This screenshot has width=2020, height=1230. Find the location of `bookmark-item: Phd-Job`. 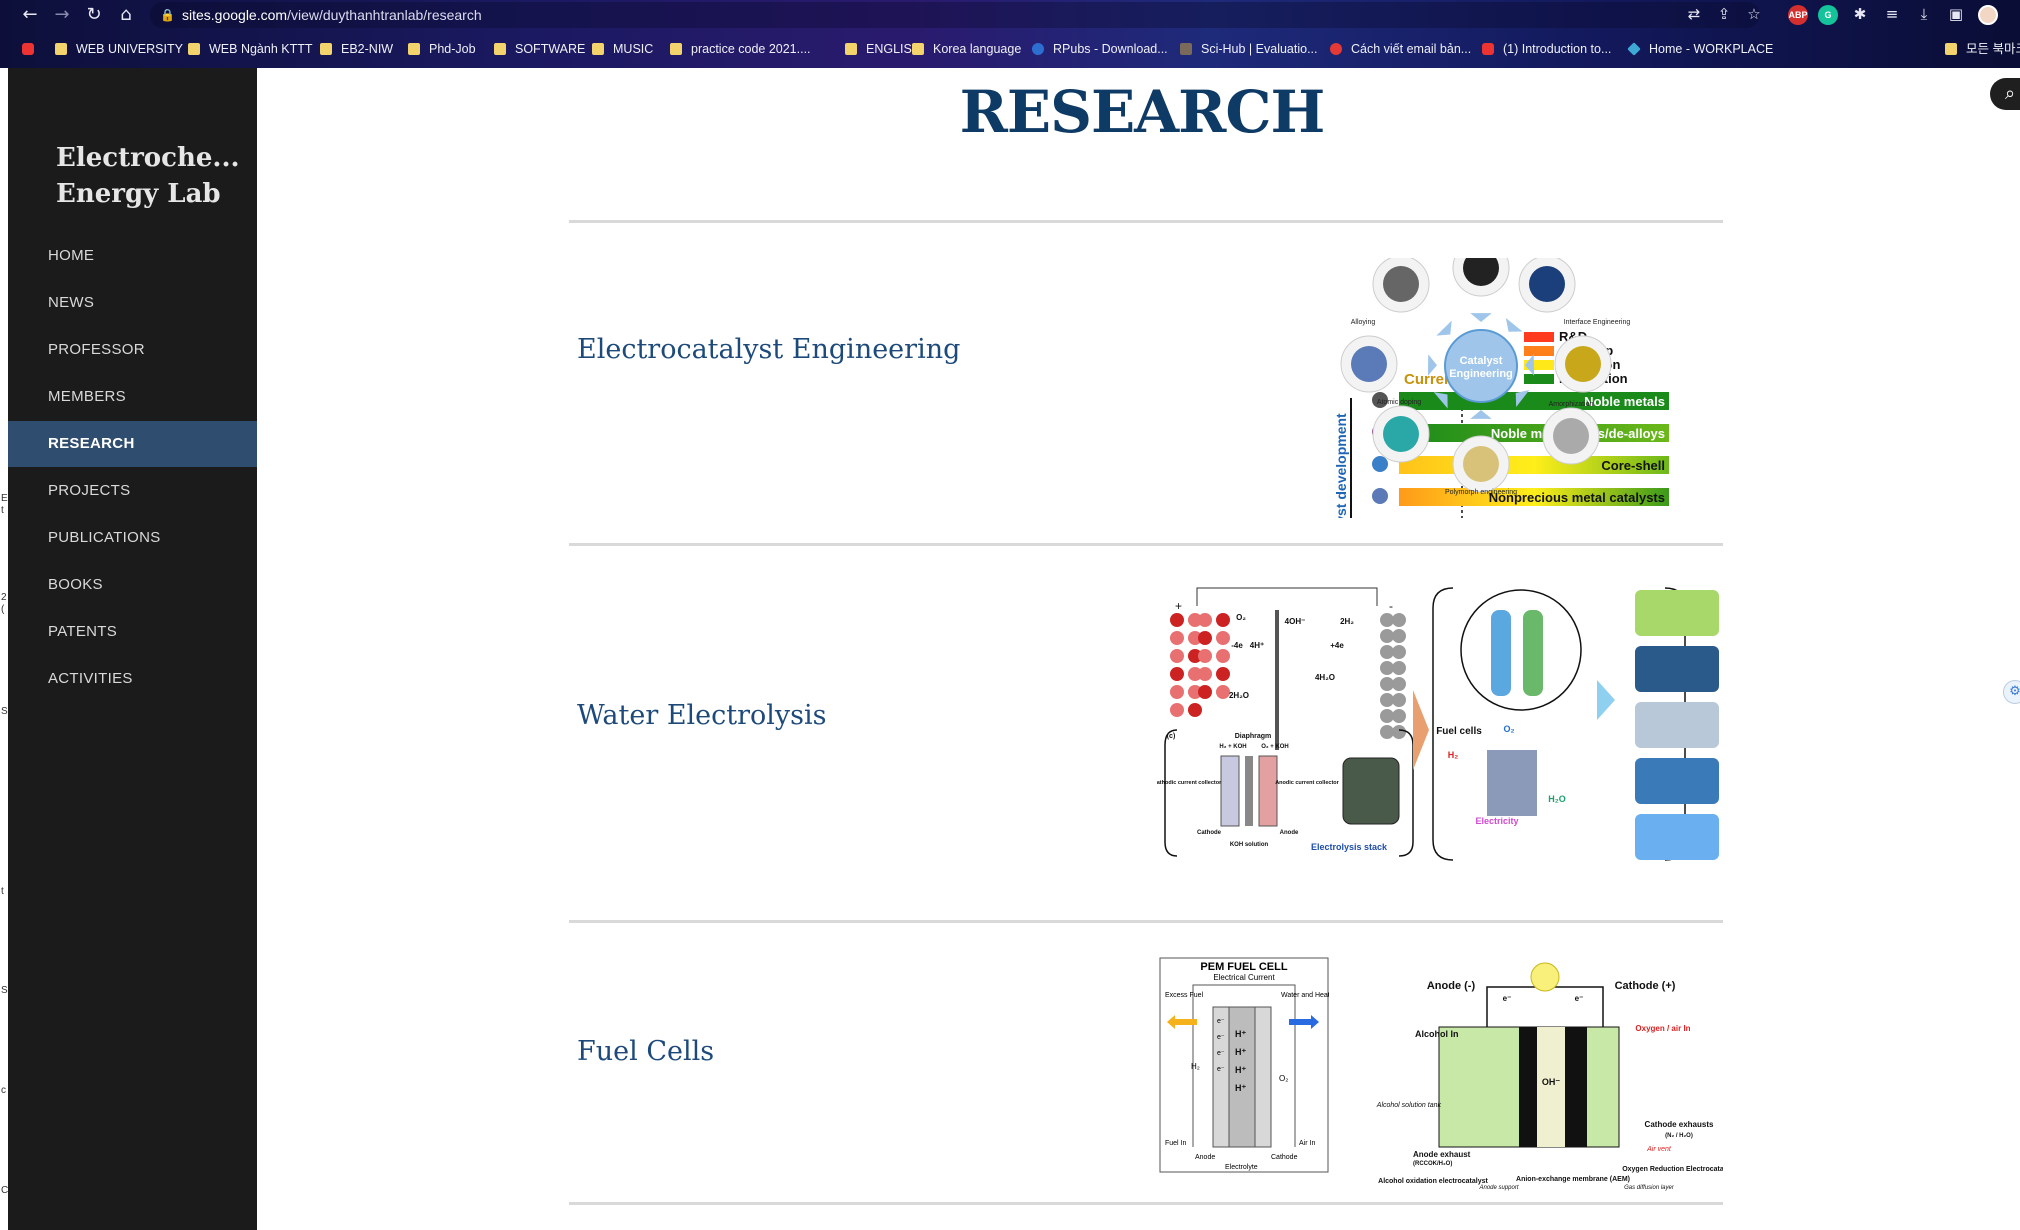

bookmark-item: Phd-Job is located at coordinates (442, 49).